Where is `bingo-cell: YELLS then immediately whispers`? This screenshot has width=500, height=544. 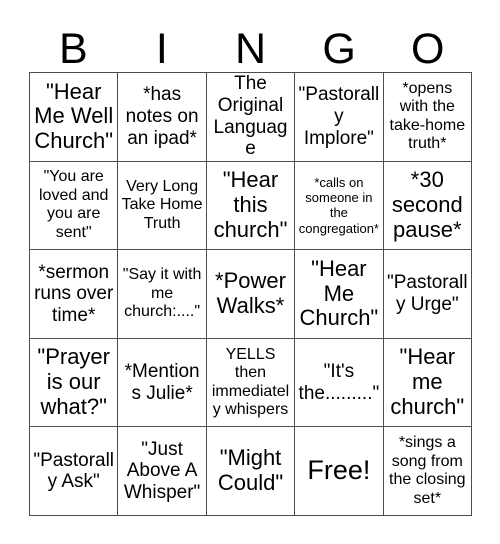
bingo-cell: YELLS then immediately whispers is located at coordinates (251, 383).